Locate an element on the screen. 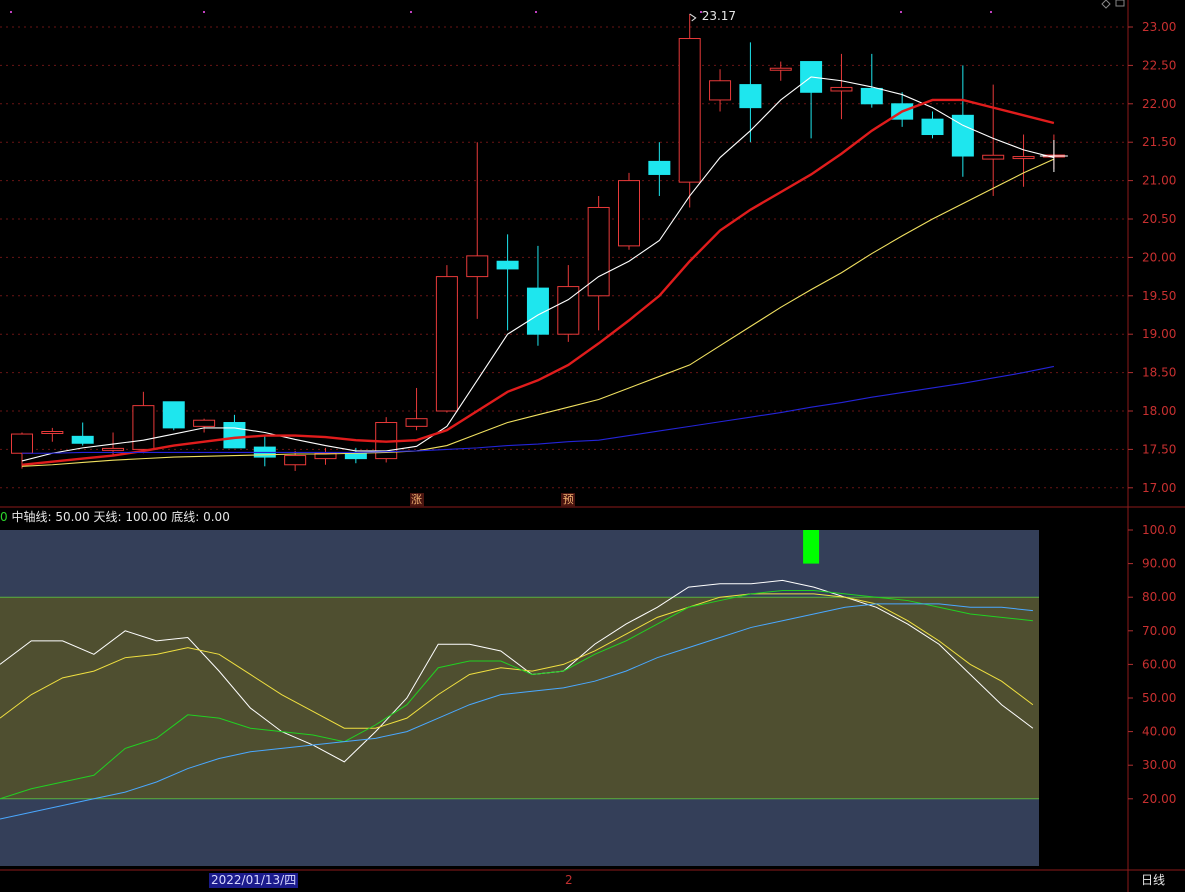  x-axis-mark: 2 is located at coordinates (569, 880).